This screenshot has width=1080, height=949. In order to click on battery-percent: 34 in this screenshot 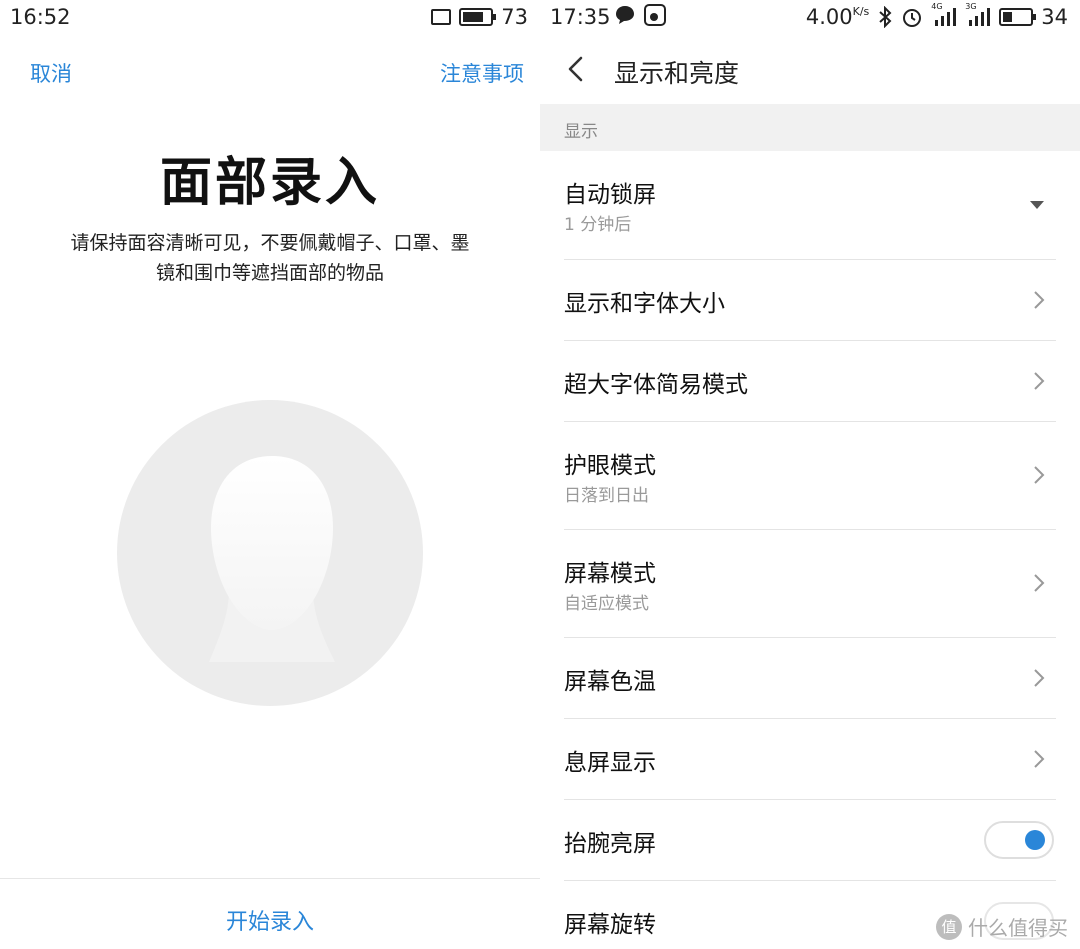, I will do `click(1054, 17)`.